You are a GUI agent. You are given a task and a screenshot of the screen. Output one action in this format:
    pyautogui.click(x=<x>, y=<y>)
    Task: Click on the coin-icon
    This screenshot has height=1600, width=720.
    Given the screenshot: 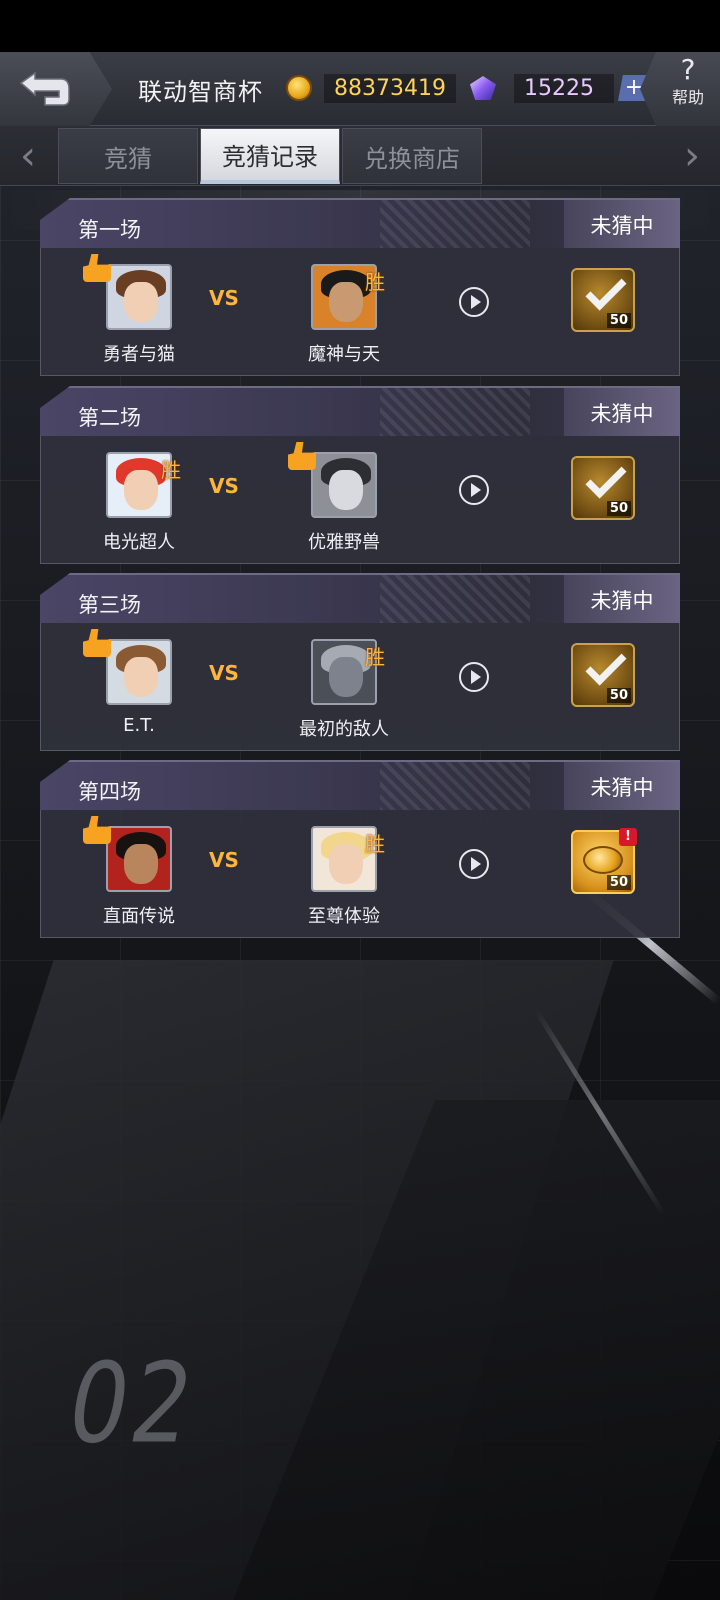 What is the action you would take?
    pyautogui.click(x=299, y=88)
    